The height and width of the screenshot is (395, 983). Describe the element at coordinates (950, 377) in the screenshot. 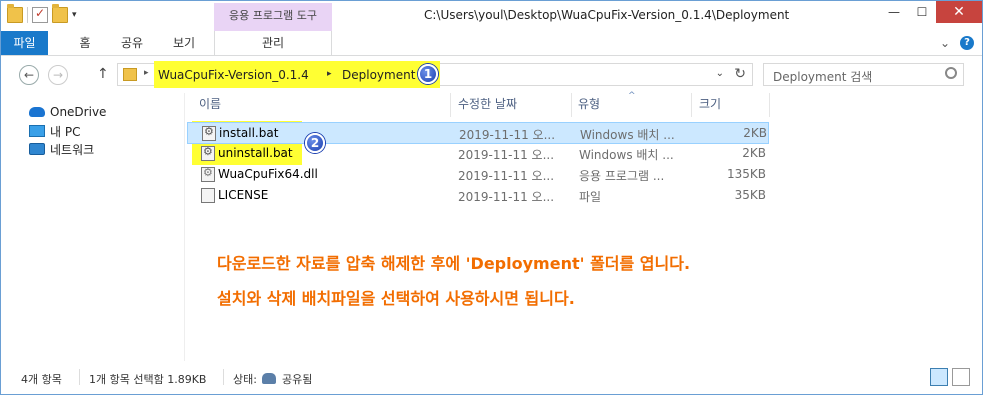

I see `view-toggle` at that location.